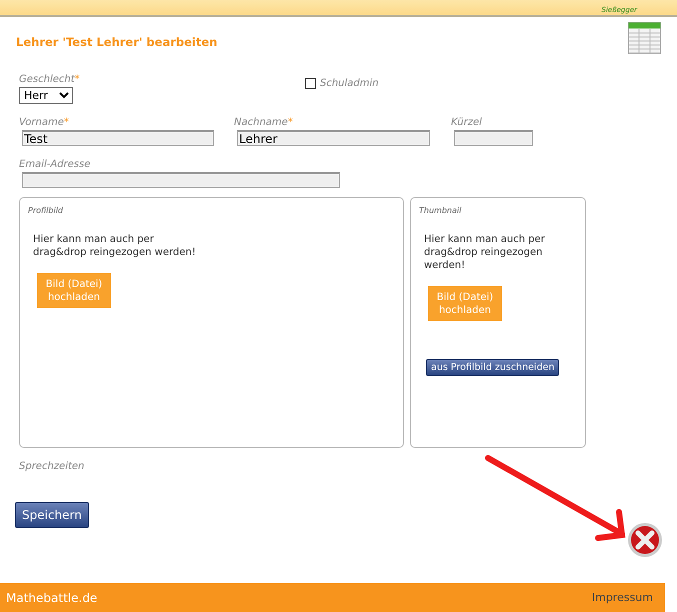 This screenshot has height=612, width=677. What do you see at coordinates (44, 122) in the screenshot?
I see `field-label: Vorname*` at bounding box center [44, 122].